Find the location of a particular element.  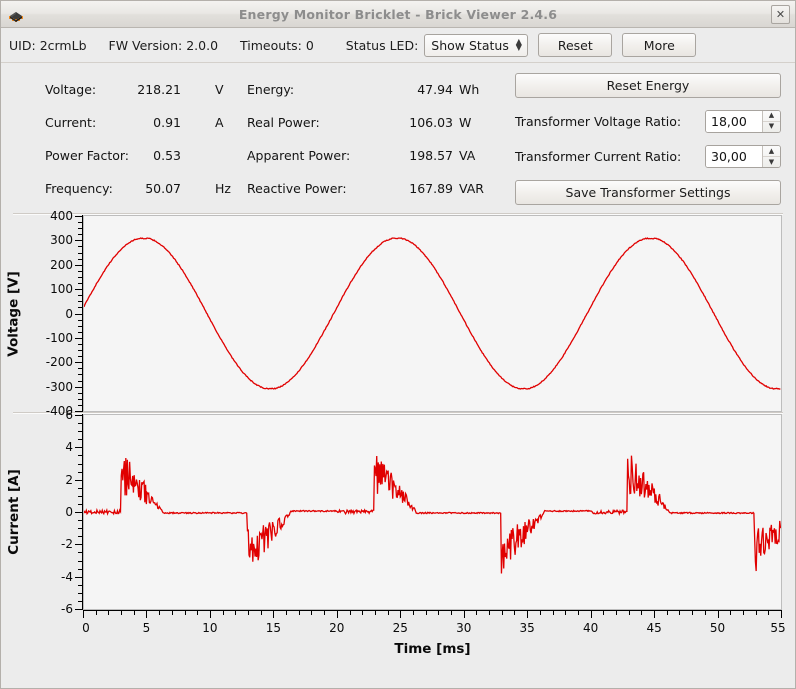

axis-tick-label: -4 is located at coordinates (67, 576).